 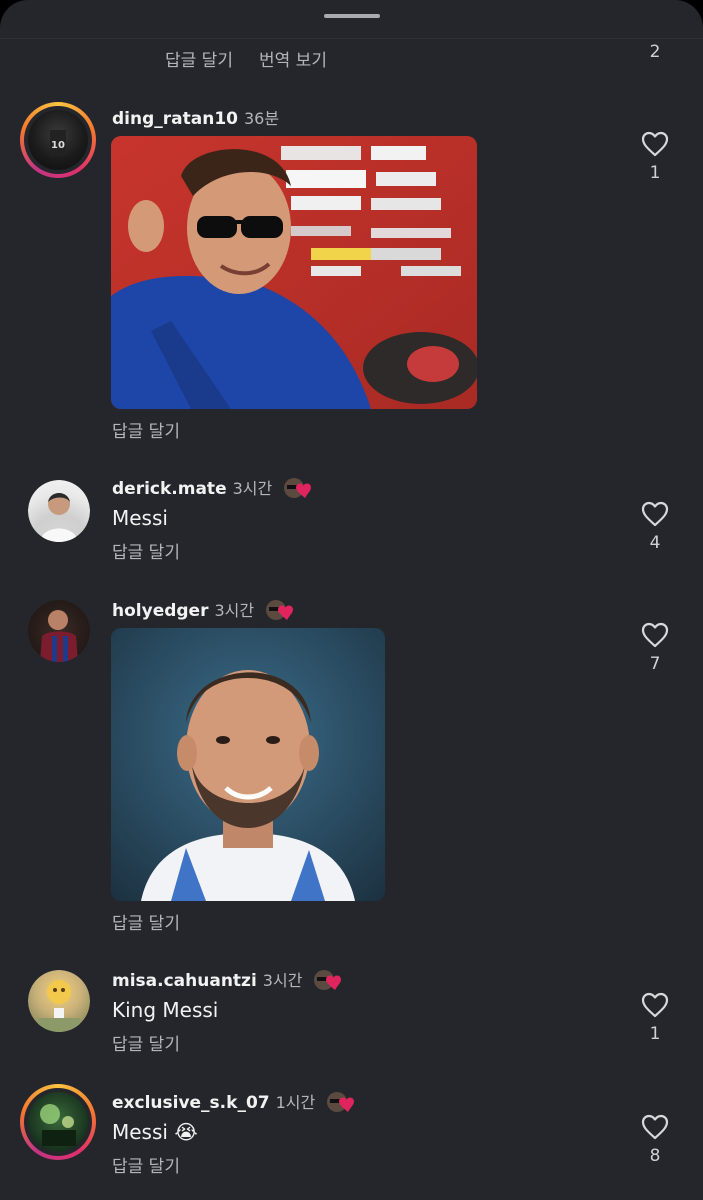 What do you see at coordinates (655, 52) in the screenshot?
I see `like-count: 2` at bounding box center [655, 52].